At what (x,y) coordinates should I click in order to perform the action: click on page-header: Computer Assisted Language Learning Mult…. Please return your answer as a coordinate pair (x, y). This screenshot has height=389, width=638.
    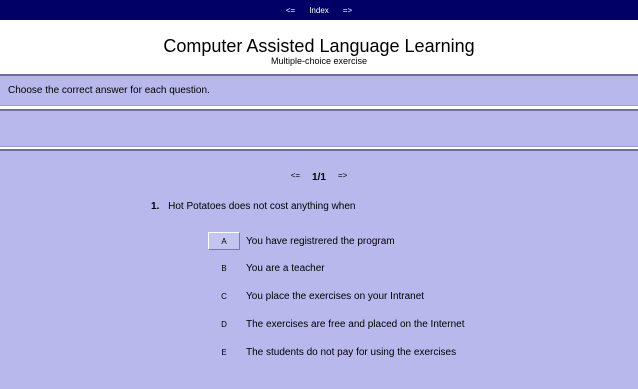
    Looking at the image, I should click on (319, 45).